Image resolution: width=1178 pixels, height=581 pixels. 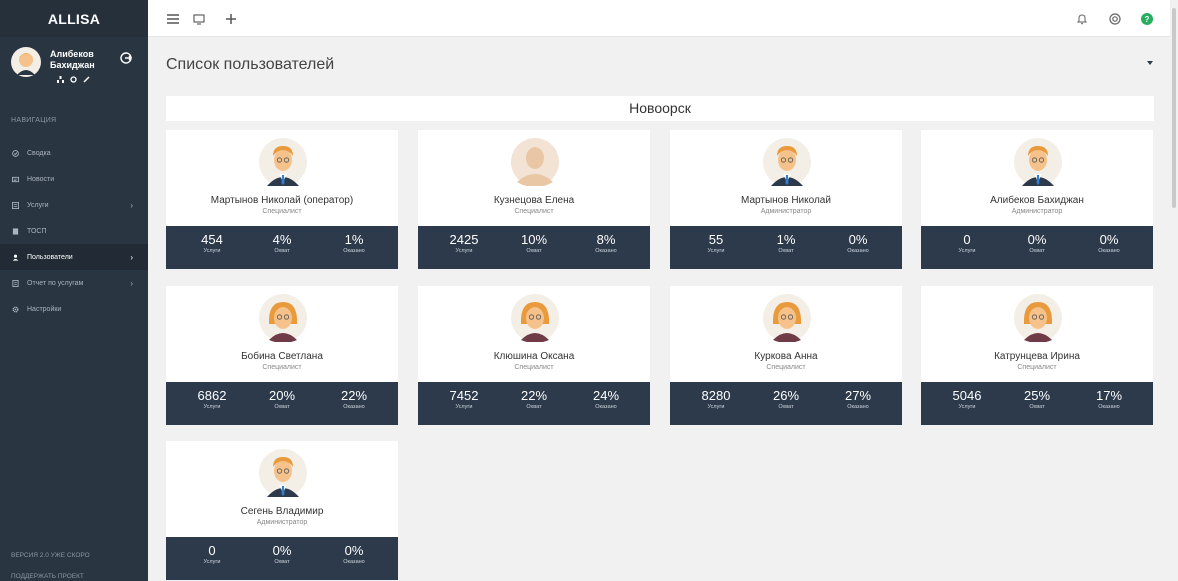 I want to click on pencil-icon, so click(x=86, y=79).